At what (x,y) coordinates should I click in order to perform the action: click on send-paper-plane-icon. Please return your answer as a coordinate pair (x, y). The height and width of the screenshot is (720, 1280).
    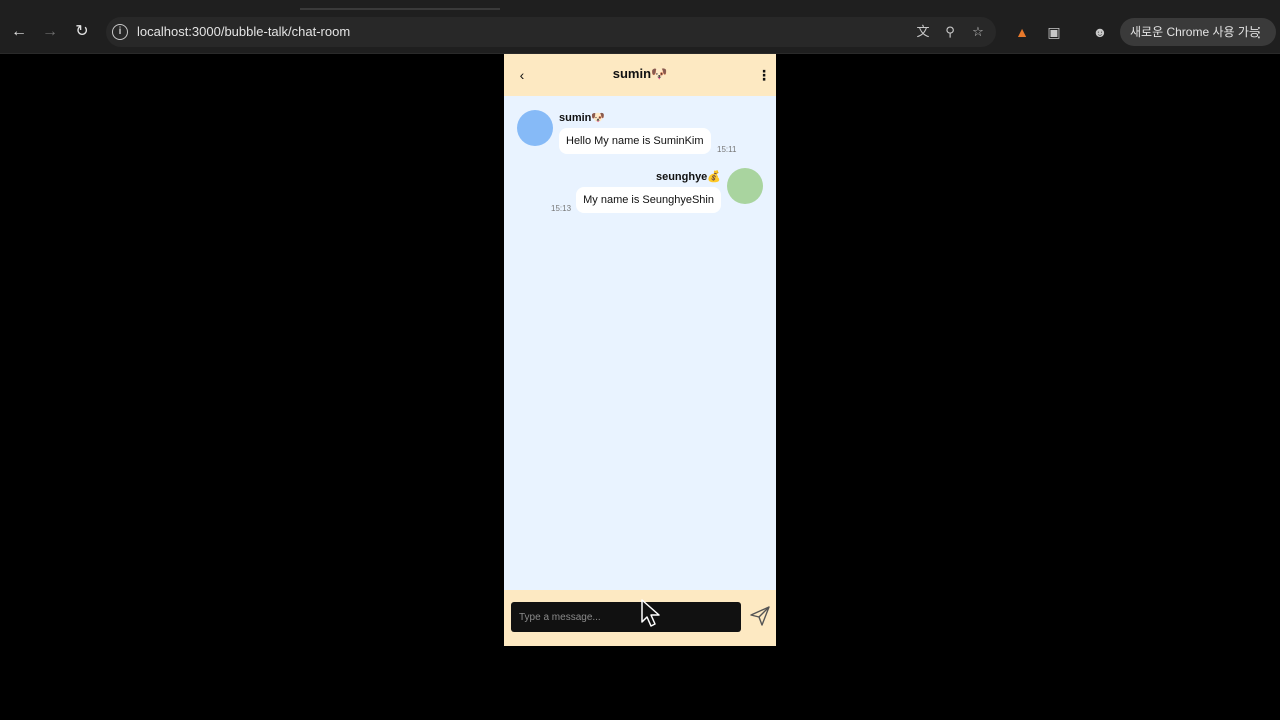
    Looking at the image, I should click on (760, 616).